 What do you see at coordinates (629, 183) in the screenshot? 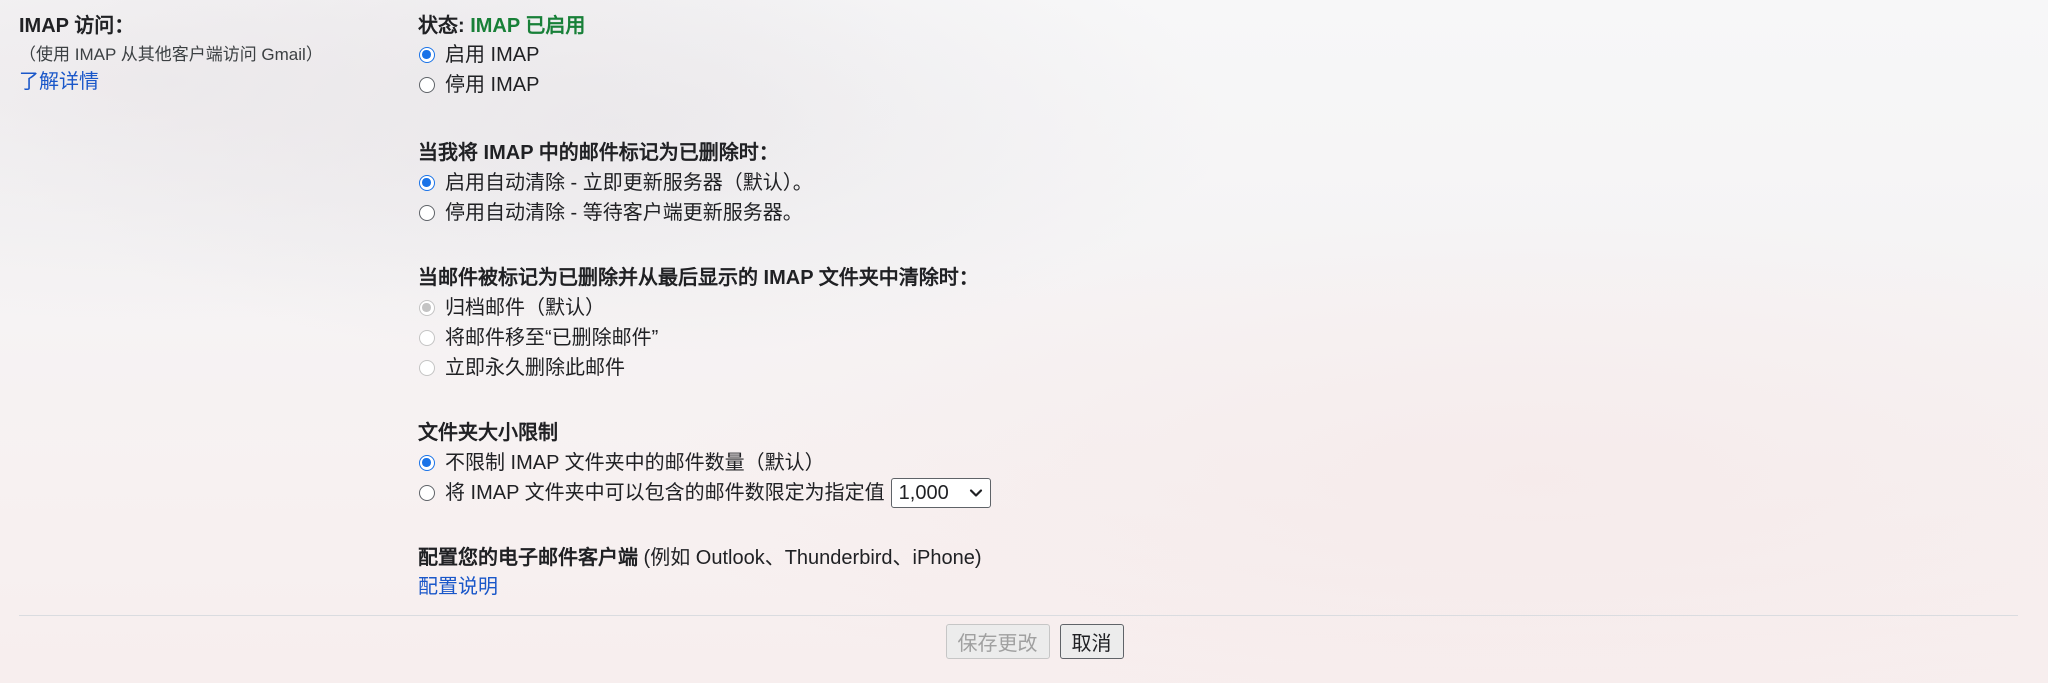
I see `auto-expunge-on-label: 启用自动清除 - 立即更新服务器（默认）。` at bounding box center [629, 183].